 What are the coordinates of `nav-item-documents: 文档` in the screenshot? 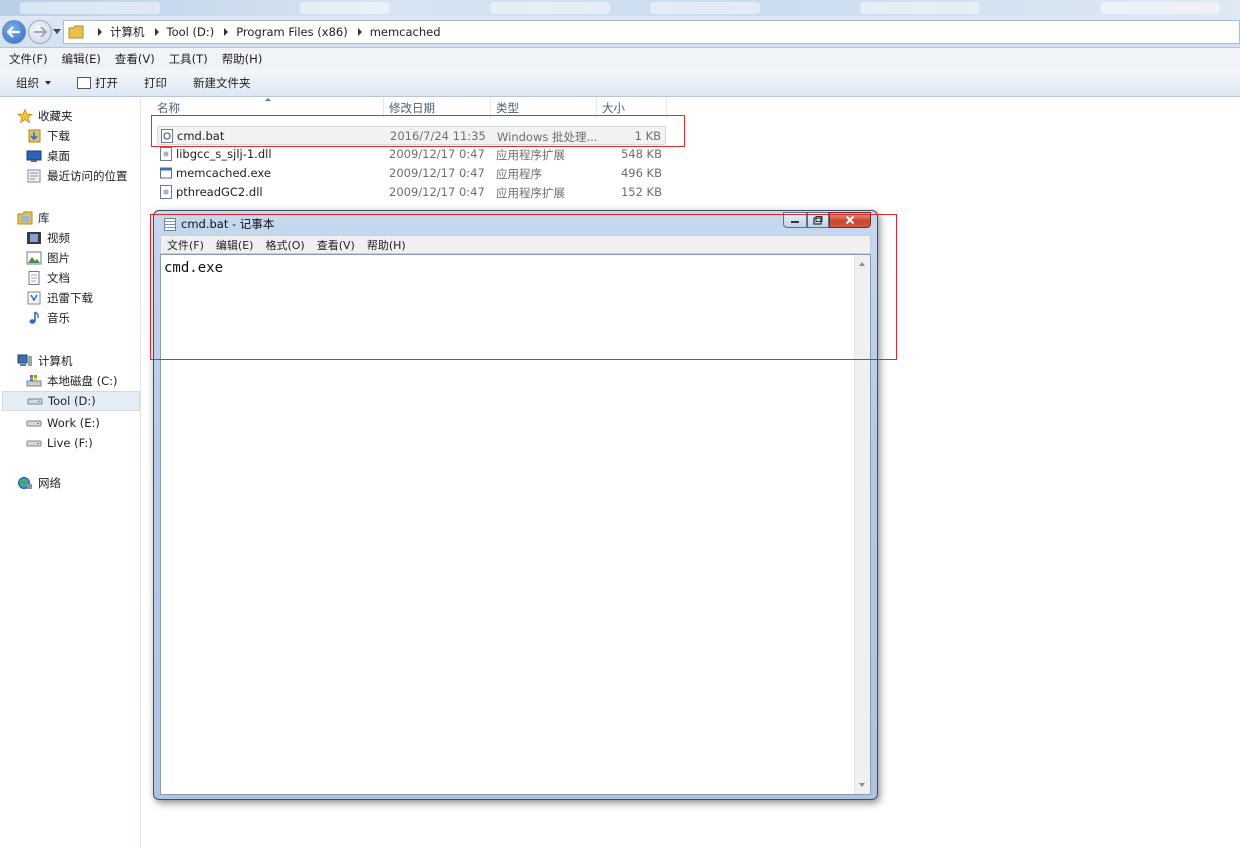 It's located at (70, 278).